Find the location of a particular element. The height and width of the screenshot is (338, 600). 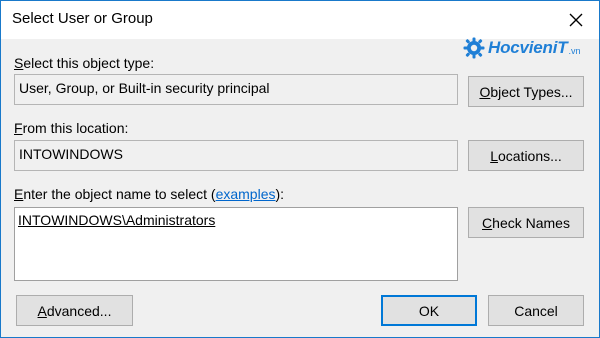

ok-button: OK is located at coordinates (429, 310).